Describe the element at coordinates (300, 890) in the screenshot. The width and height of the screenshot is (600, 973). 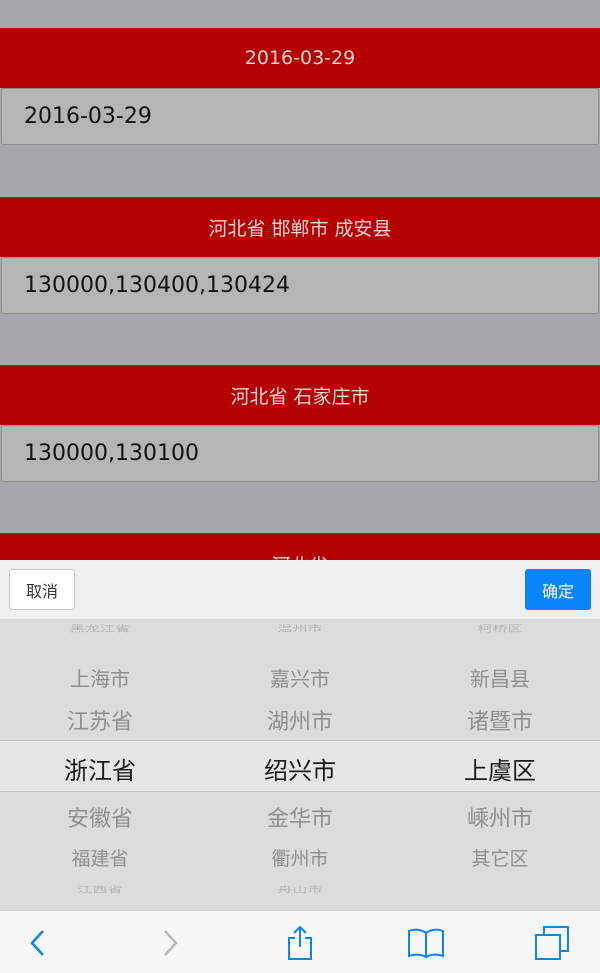
I see `city-option: 舟山市` at that location.